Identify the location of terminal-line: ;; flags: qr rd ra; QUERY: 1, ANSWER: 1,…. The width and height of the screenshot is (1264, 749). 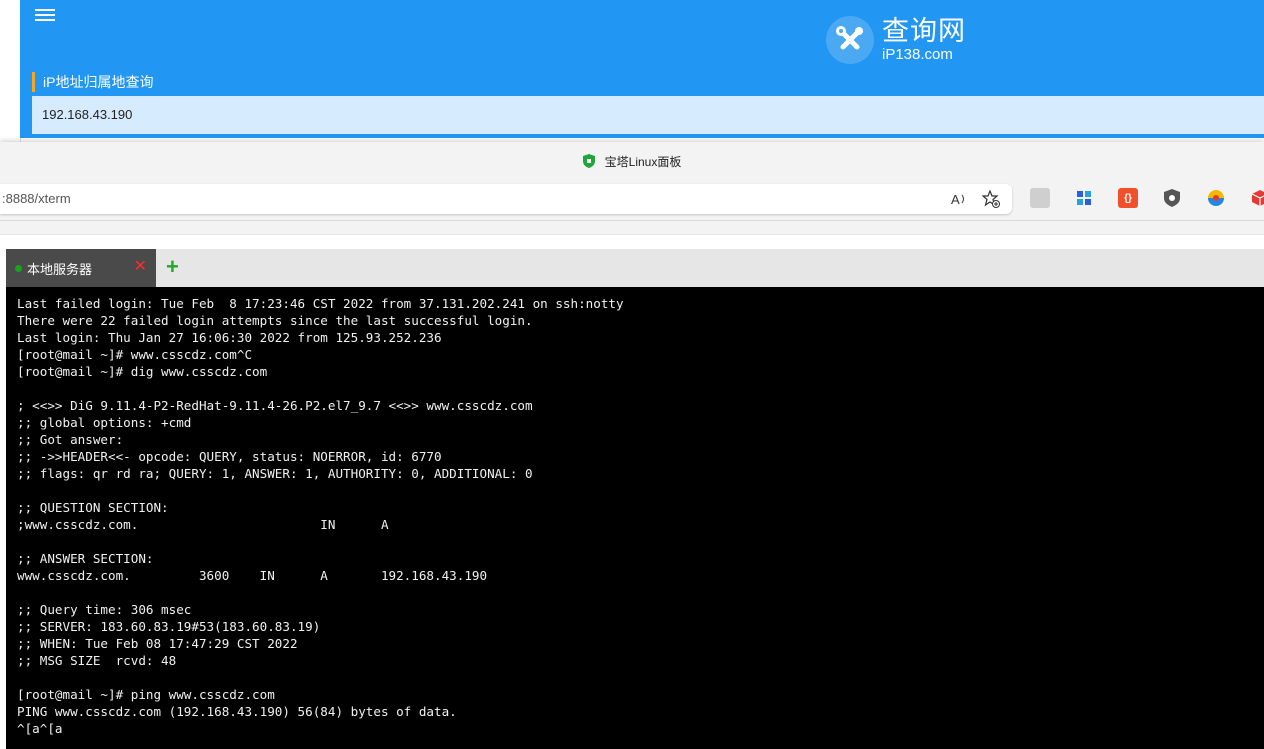
(275, 473).